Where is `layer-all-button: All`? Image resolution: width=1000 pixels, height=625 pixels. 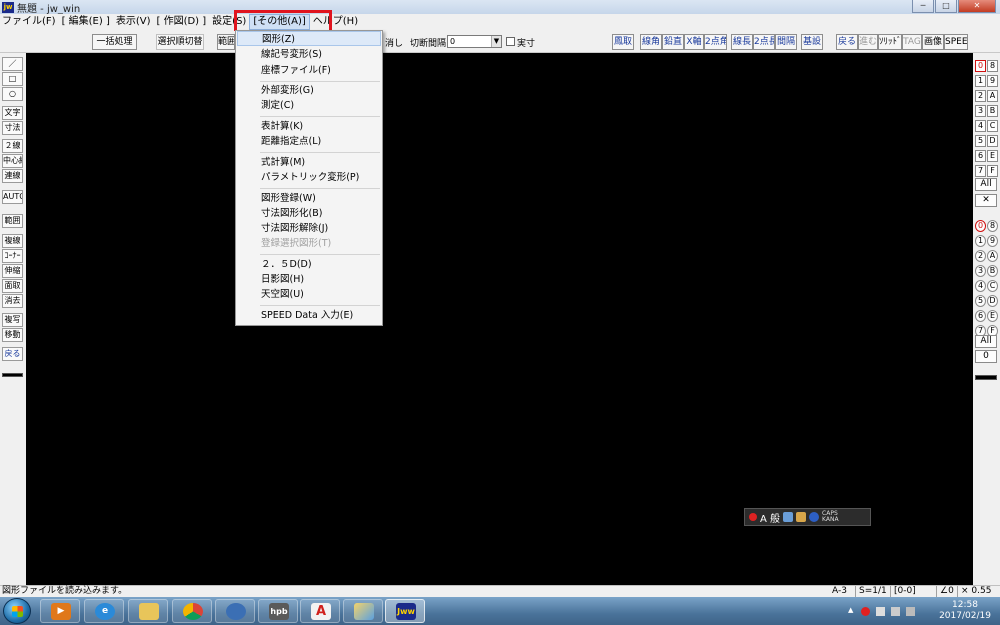
layer-all-button: All is located at coordinates (986, 341).